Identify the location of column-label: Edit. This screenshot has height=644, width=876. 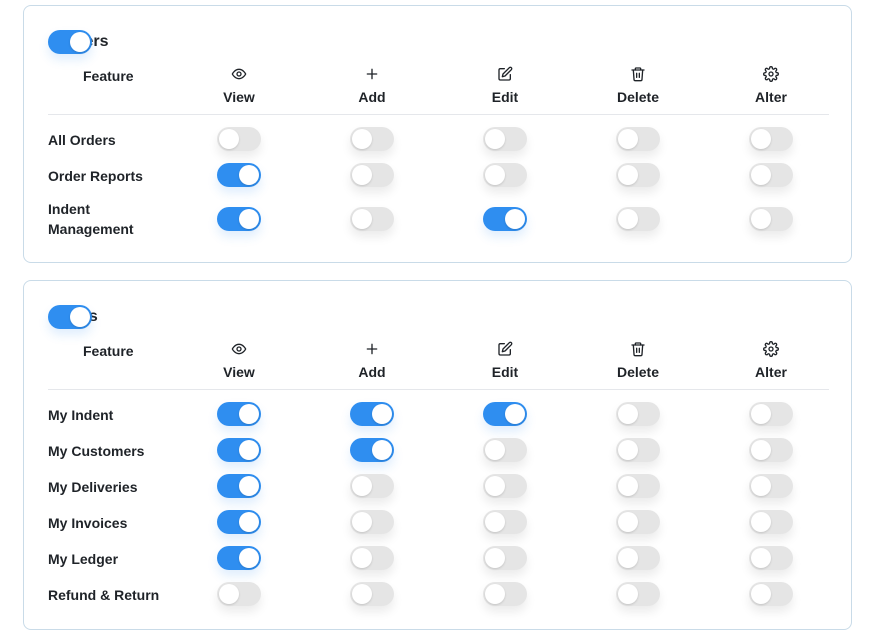
(505, 97).